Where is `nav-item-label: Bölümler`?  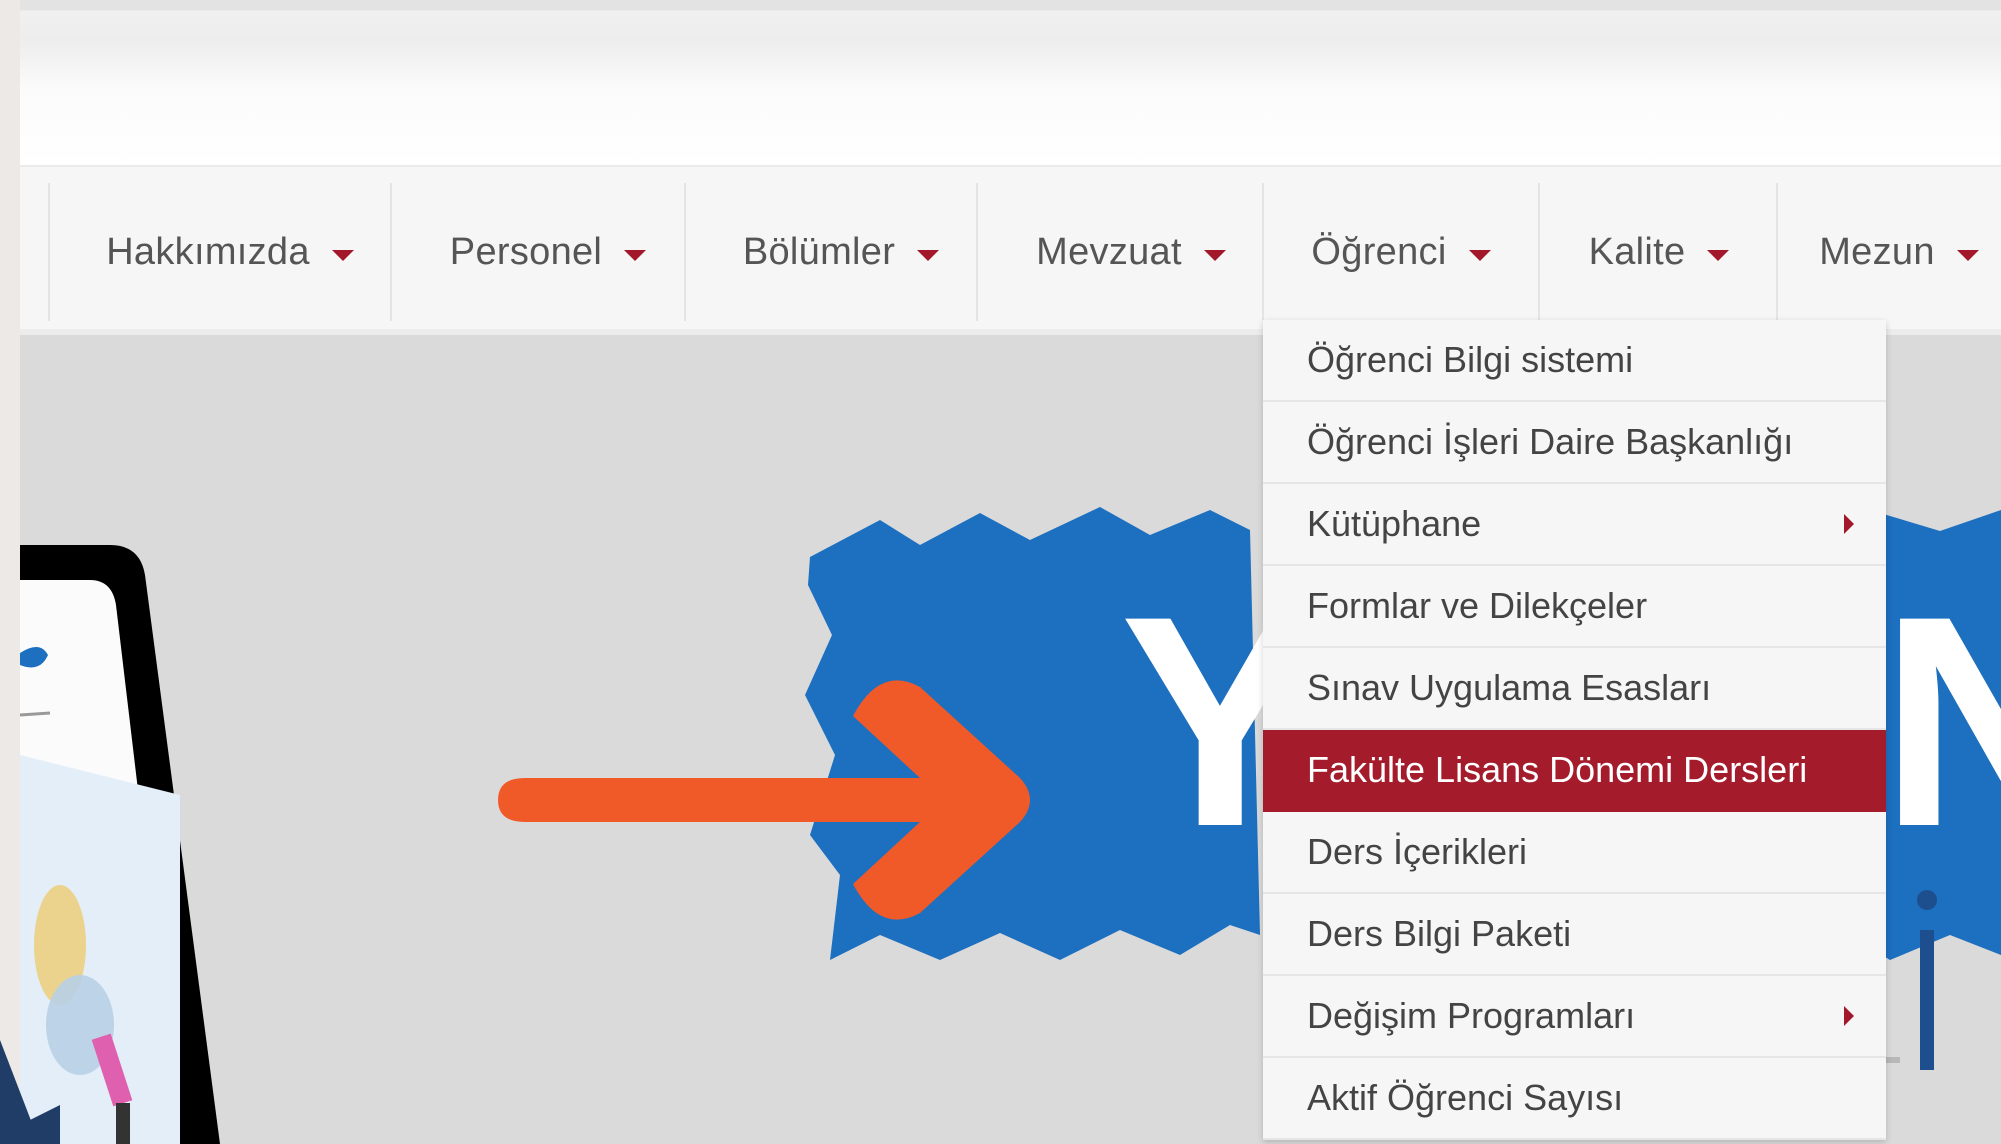
nav-item-label: Bölümler is located at coordinates (819, 251).